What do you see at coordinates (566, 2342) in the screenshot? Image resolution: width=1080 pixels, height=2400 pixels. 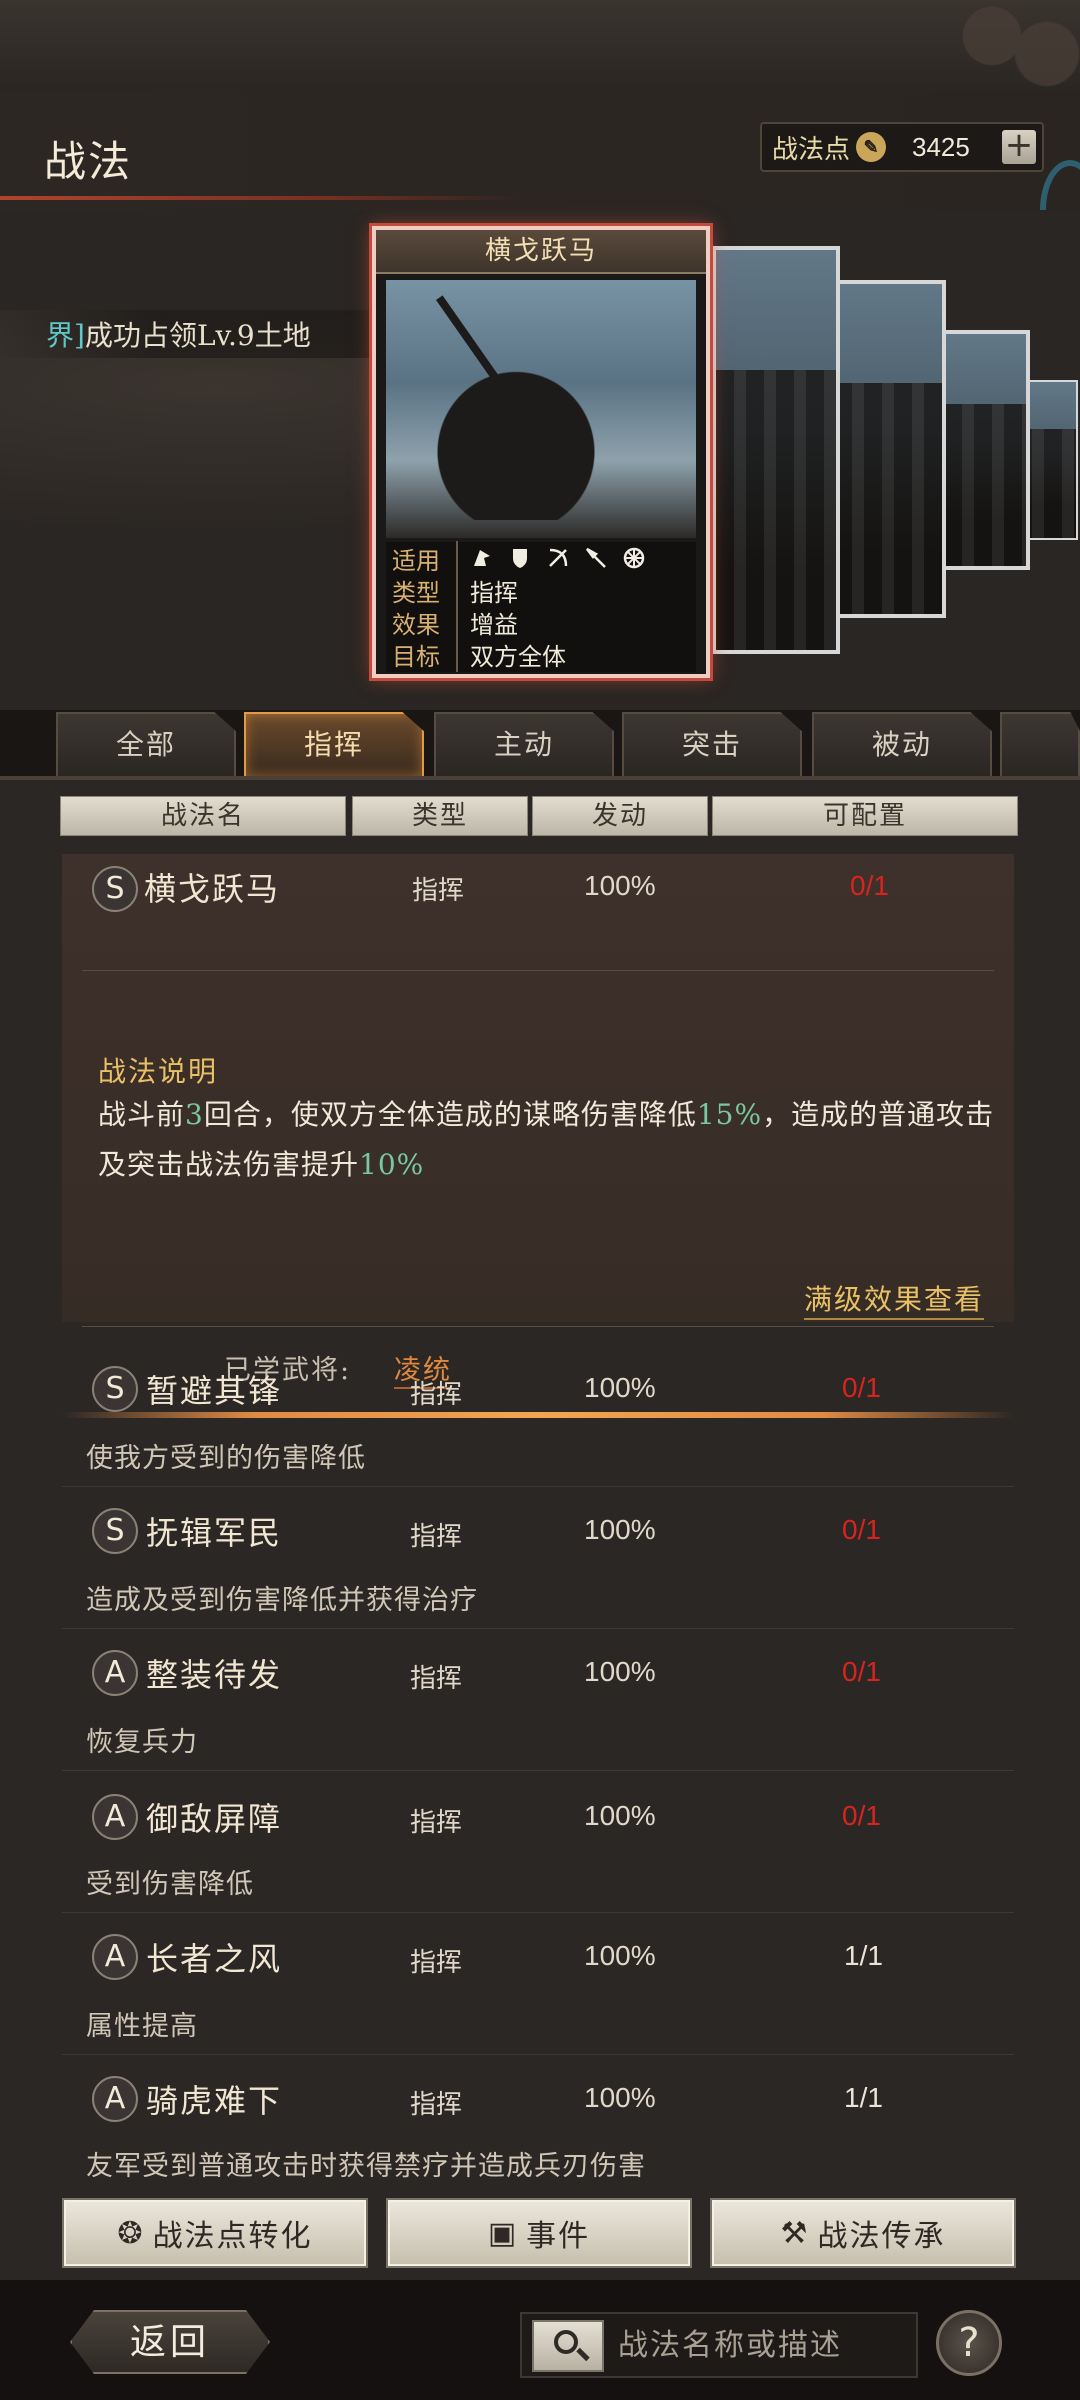 I see `search-icon` at bounding box center [566, 2342].